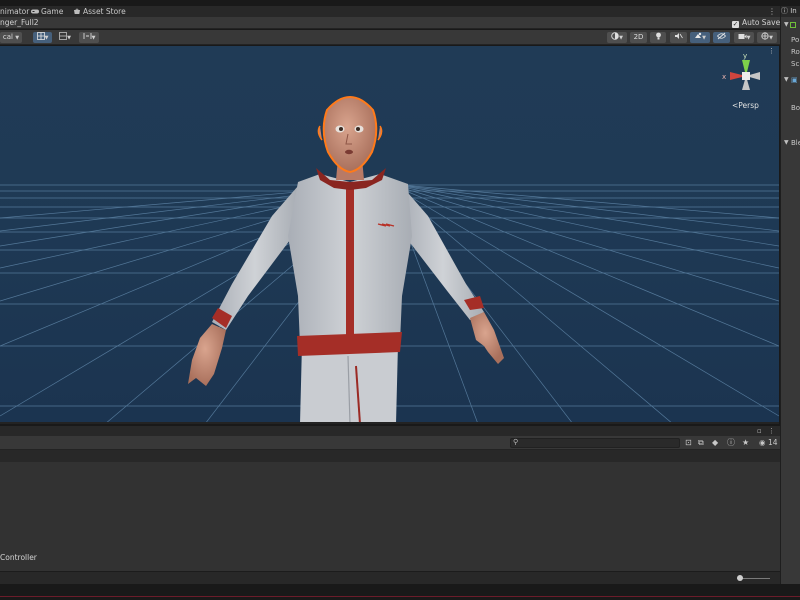  What do you see at coordinates (400, 592) in the screenshot?
I see `app-status-bar` at bounding box center [400, 592].